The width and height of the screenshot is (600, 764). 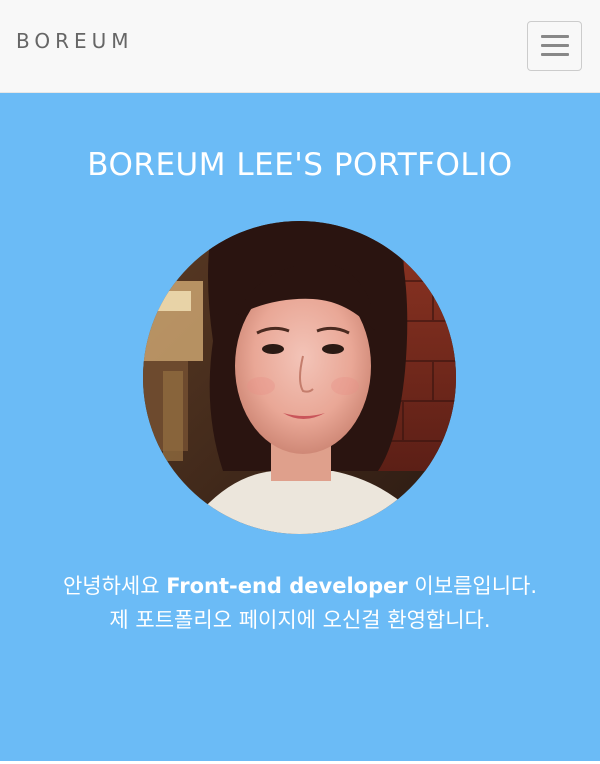 What do you see at coordinates (287, 586) in the screenshot?
I see `intro-role: Front-end developer` at bounding box center [287, 586].